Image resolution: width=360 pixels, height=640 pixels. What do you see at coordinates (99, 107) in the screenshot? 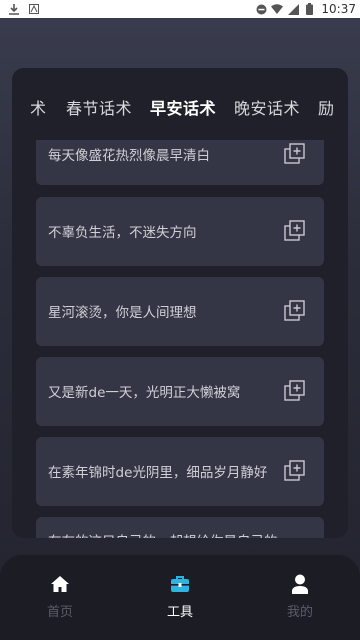
I see `tab-spring-festival: 春节话术` at bounding box center [99, 107].